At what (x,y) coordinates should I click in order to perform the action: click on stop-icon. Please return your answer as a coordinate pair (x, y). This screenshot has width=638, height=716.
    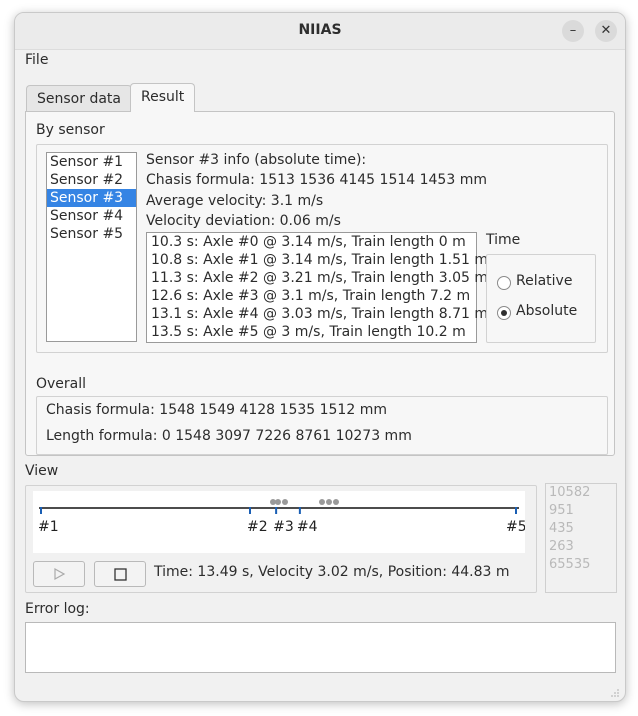
    Looking at the image, I should click on (120, 574).